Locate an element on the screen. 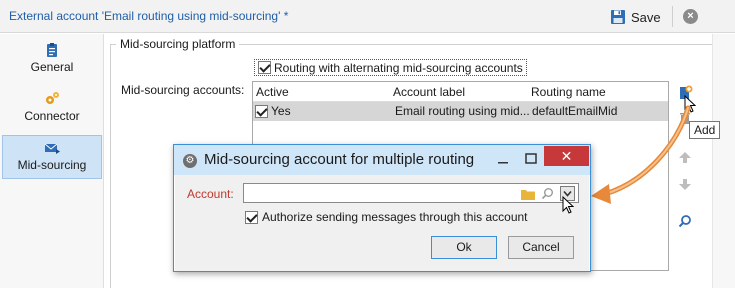  dialog-close-button: ✕ is located at coordinates (566, 156).